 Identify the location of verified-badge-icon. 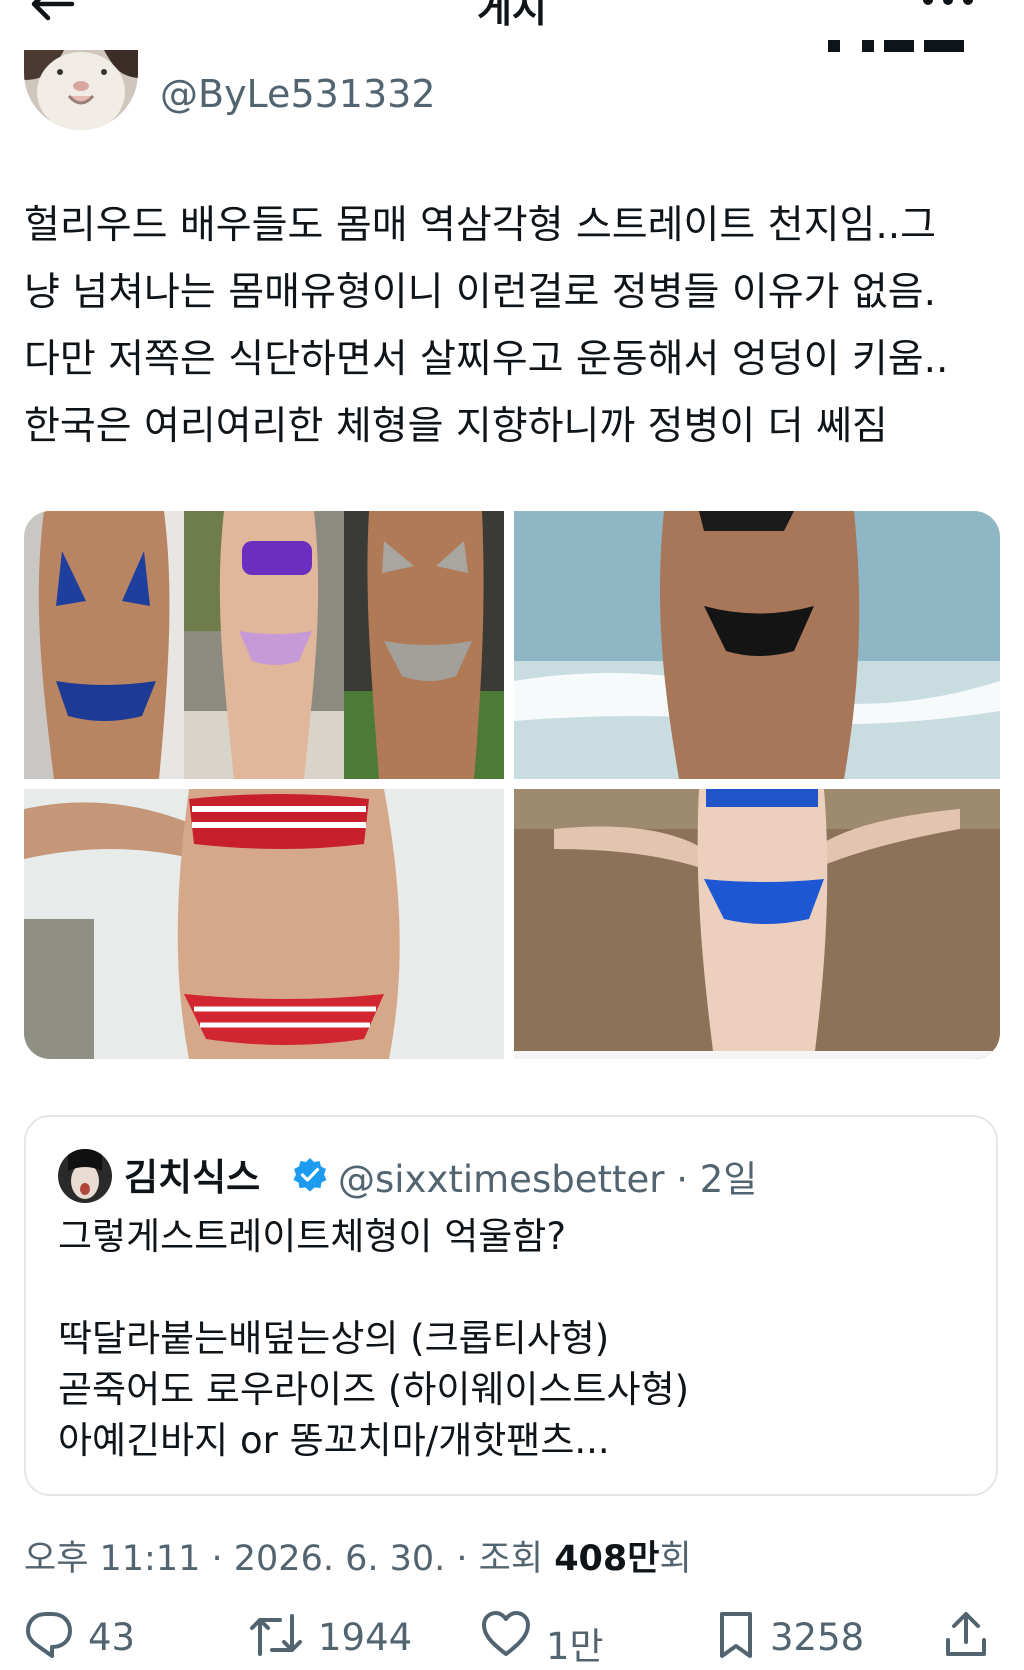
(310, 1175).